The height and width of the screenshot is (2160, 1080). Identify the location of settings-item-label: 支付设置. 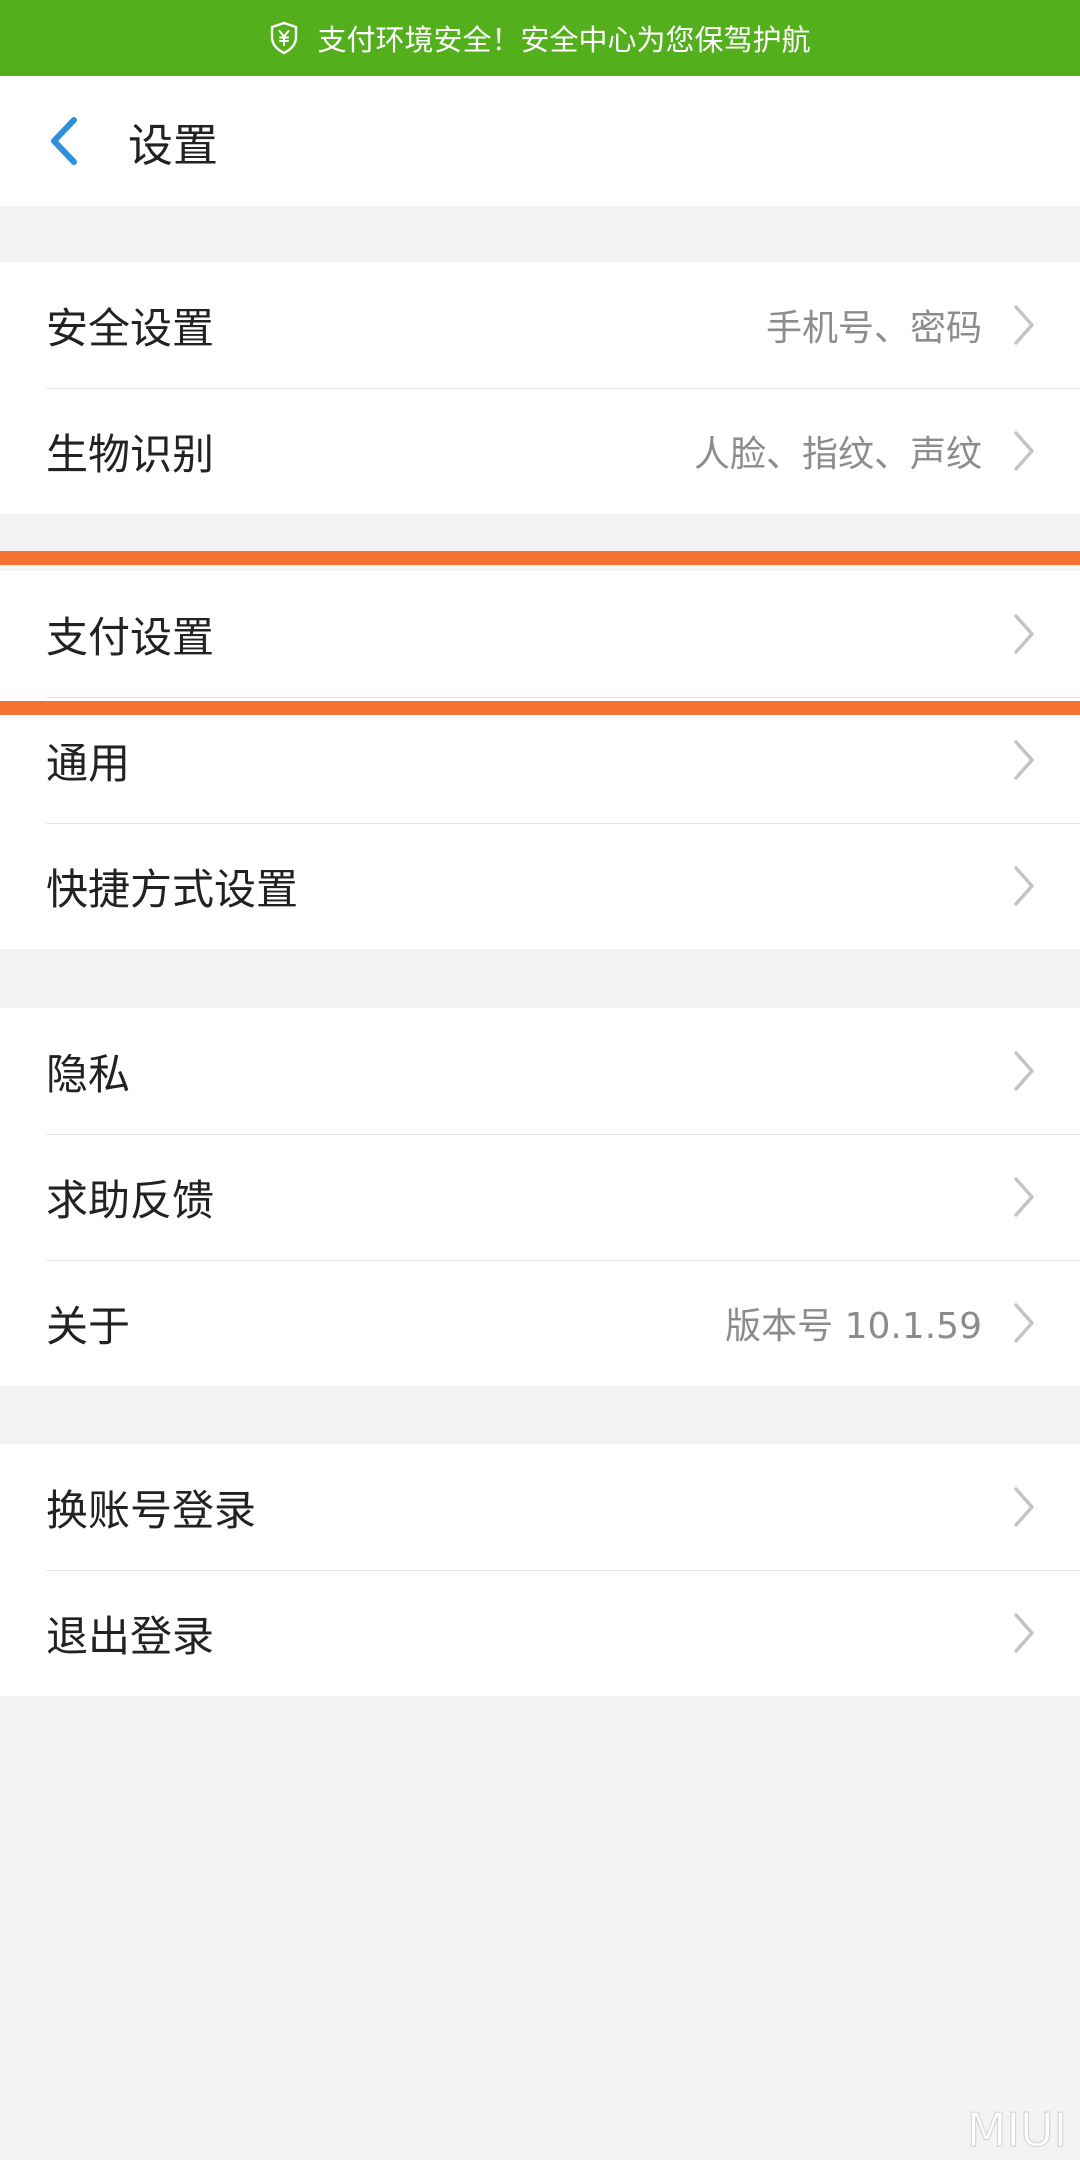
(130, 637).